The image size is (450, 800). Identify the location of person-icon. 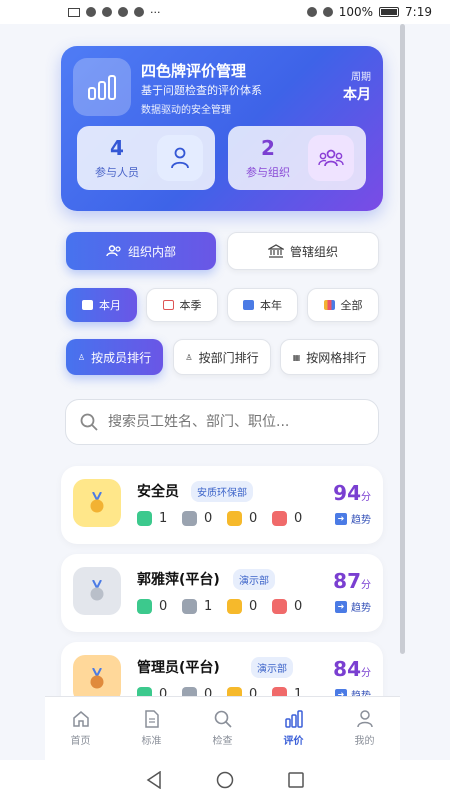
(180, 158).